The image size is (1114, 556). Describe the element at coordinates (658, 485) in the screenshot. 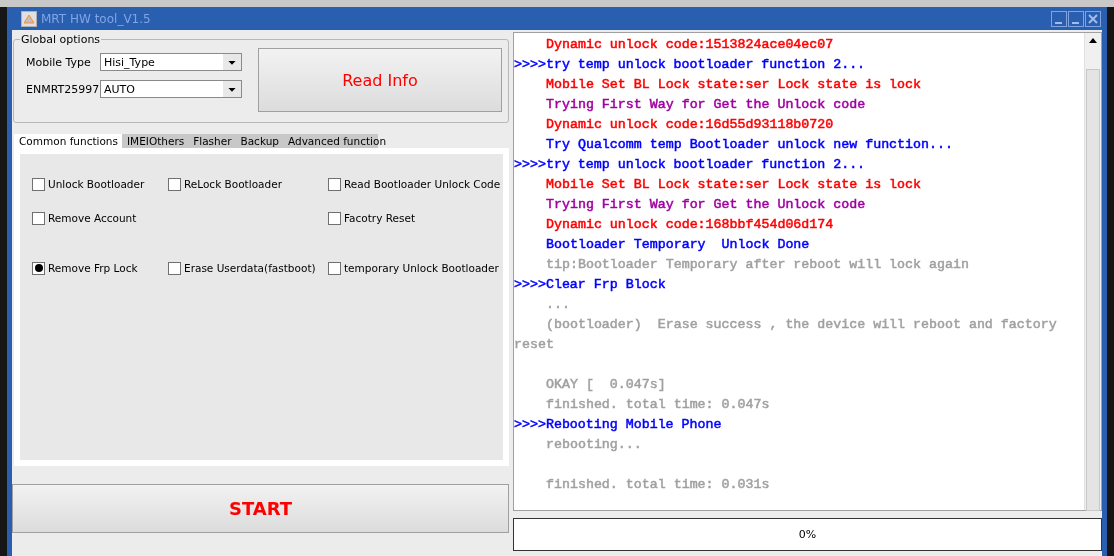

I see `log-line: finished. total time: 0.031s` at that location.